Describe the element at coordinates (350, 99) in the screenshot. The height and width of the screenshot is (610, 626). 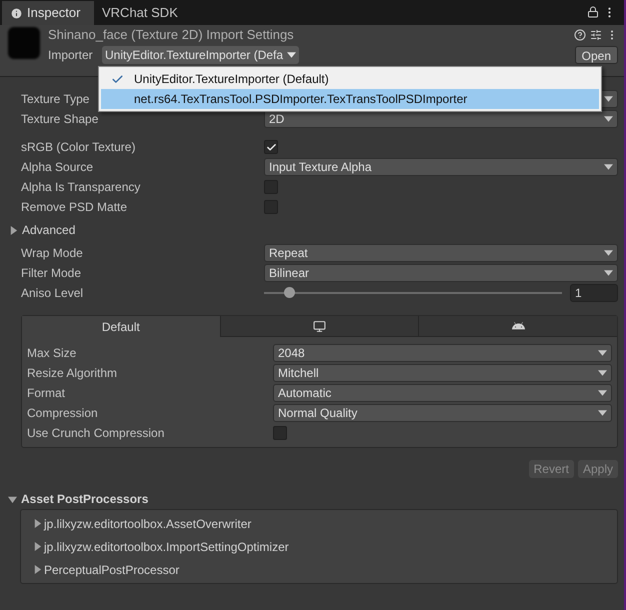
I see `menu-item: net.rs64.TexTransTool.PSDImporter.TexTransToolPSDImporter` at that location.